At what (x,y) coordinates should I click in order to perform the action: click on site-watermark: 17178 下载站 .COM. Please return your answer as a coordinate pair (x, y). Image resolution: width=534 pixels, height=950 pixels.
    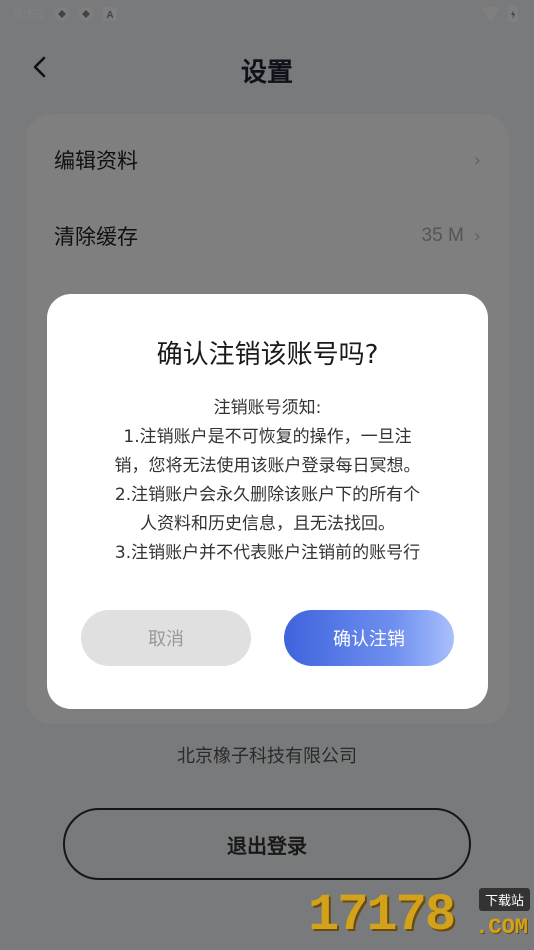
    Looking at the image, I should click on (419, 916).